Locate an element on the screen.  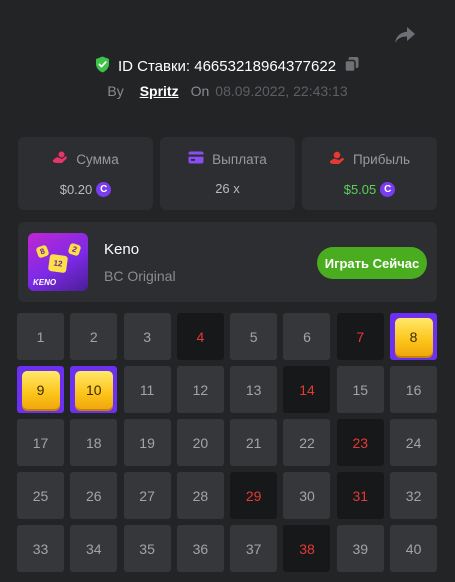
keno-cell: 4 is located at coordinates (200, 336).